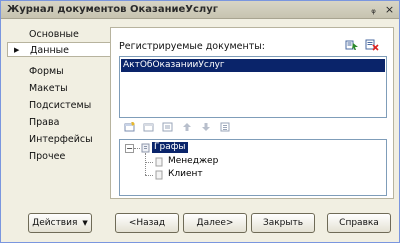 The width and height of the screenshot is (400, 243). I want to click on next-button: Далее>, so click(215, 223).